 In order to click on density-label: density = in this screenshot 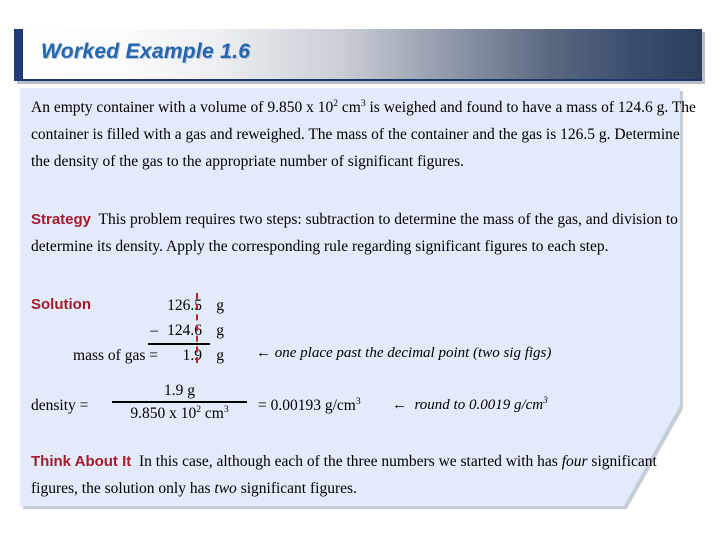, I will do `click(60, 405)`.